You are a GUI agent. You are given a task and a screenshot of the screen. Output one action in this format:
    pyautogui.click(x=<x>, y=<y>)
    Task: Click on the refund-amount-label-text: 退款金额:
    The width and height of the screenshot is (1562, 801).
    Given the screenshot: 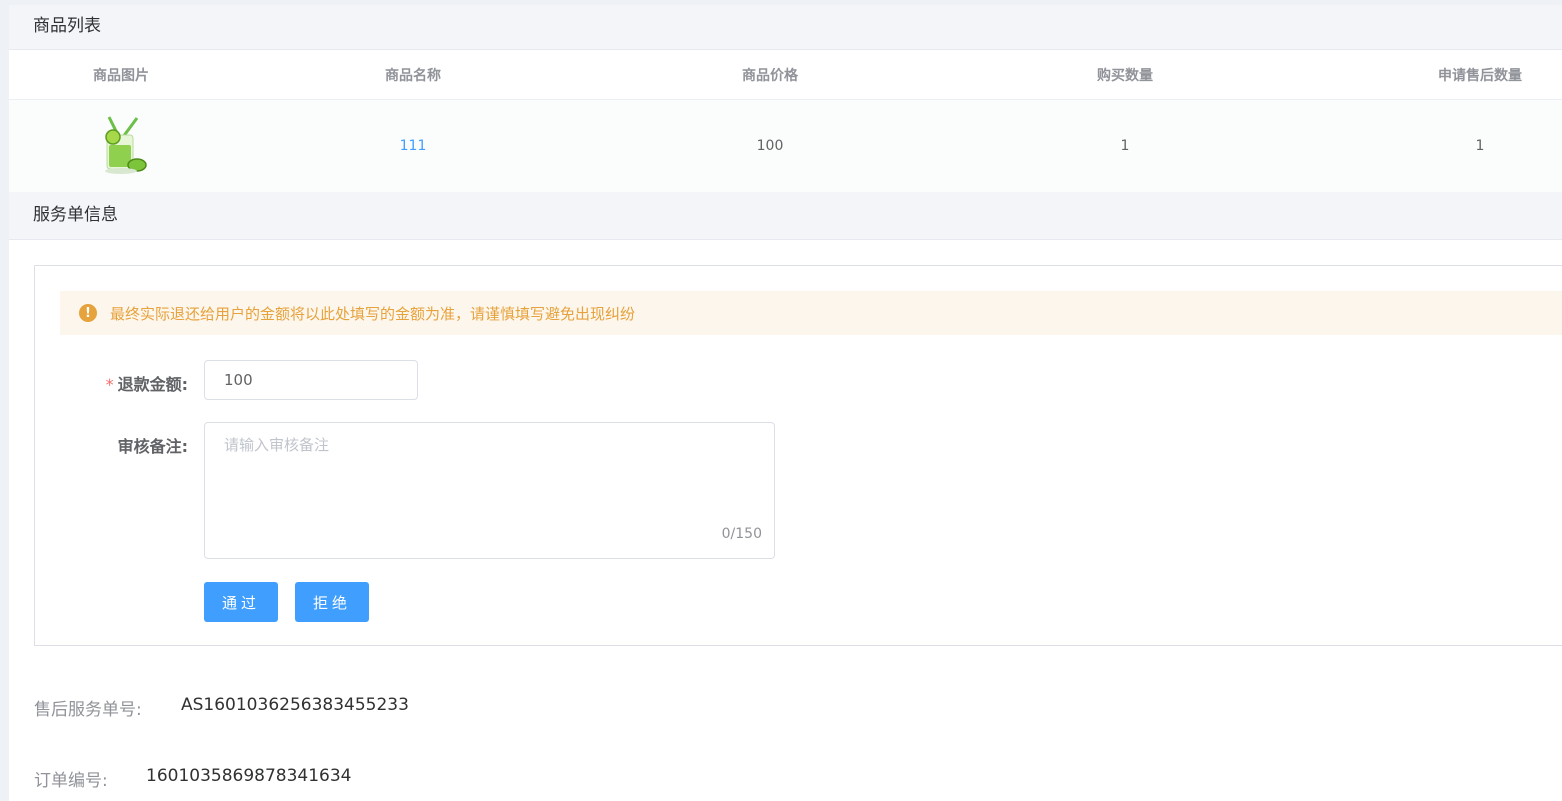 What is the action you would take?
    pyautogui.click(x=152, y=384)
    